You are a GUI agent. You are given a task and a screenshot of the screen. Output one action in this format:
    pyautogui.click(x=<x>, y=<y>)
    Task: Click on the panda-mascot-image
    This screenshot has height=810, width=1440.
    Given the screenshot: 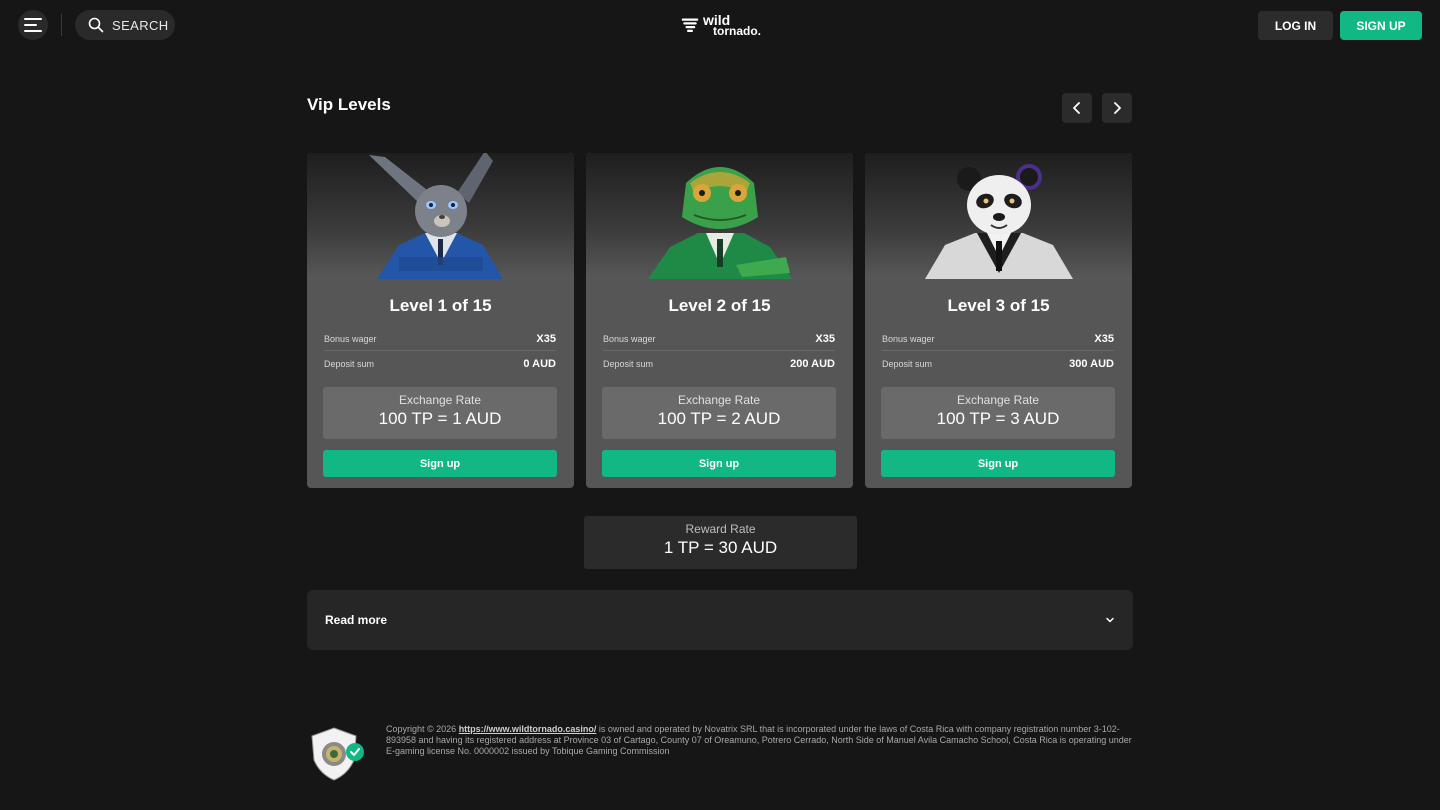 What is the action you would take?
    pyautogui.click(x=998, y=216)
    